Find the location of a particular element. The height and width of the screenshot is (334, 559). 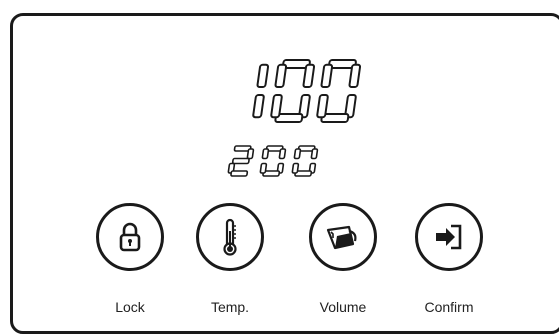

volume-label: Volume is located at coordinates (343, 307).